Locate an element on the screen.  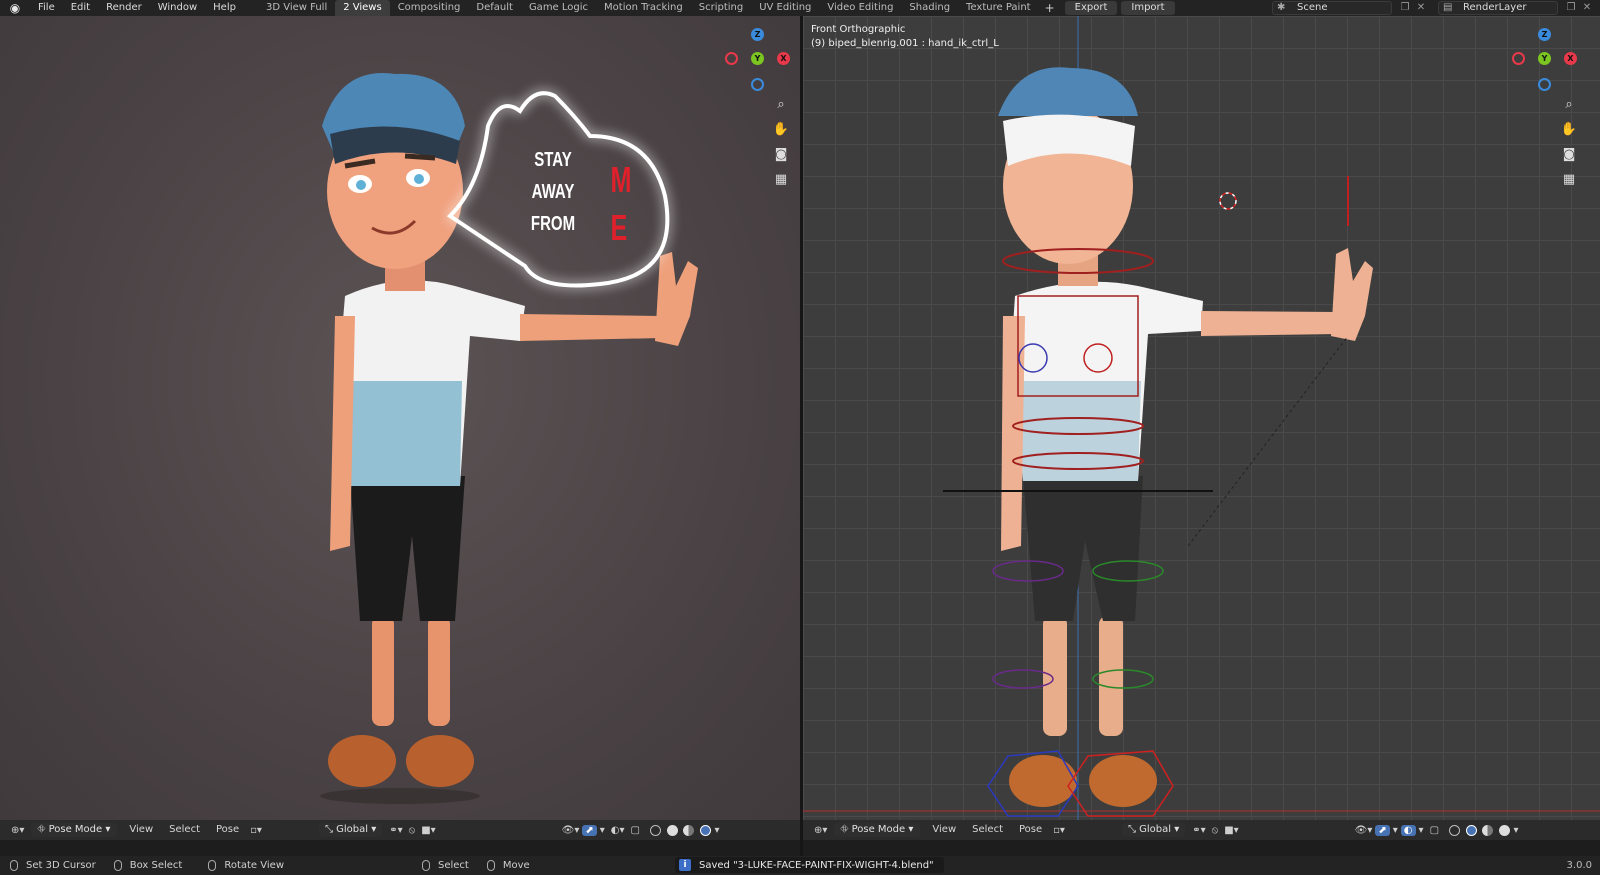
navigation-gizmo-right: Z Y X is located at coordinates (1545, 63).